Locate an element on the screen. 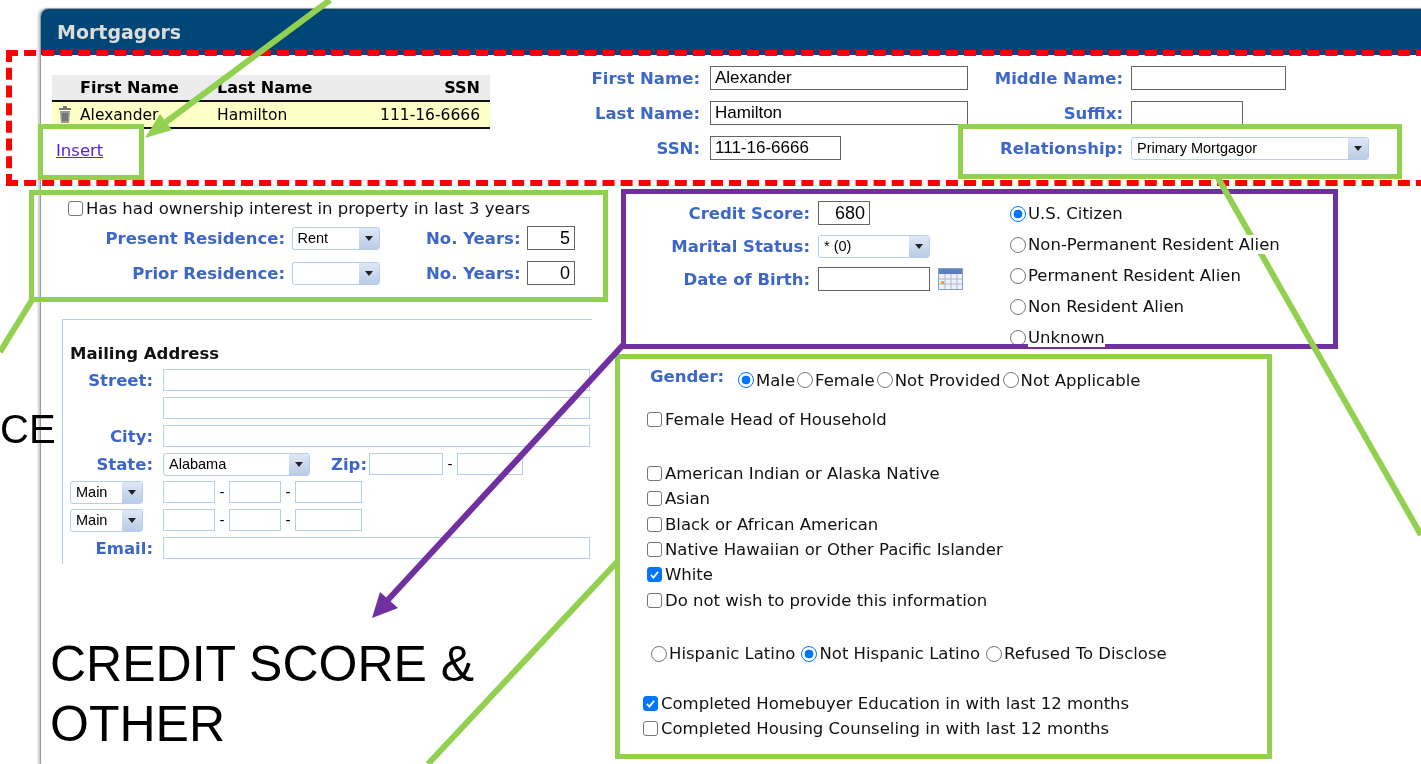 This screenshot has width=1421, height=764. relationship-select: Primary Mortgagor is located at coordinates (1250, 148).